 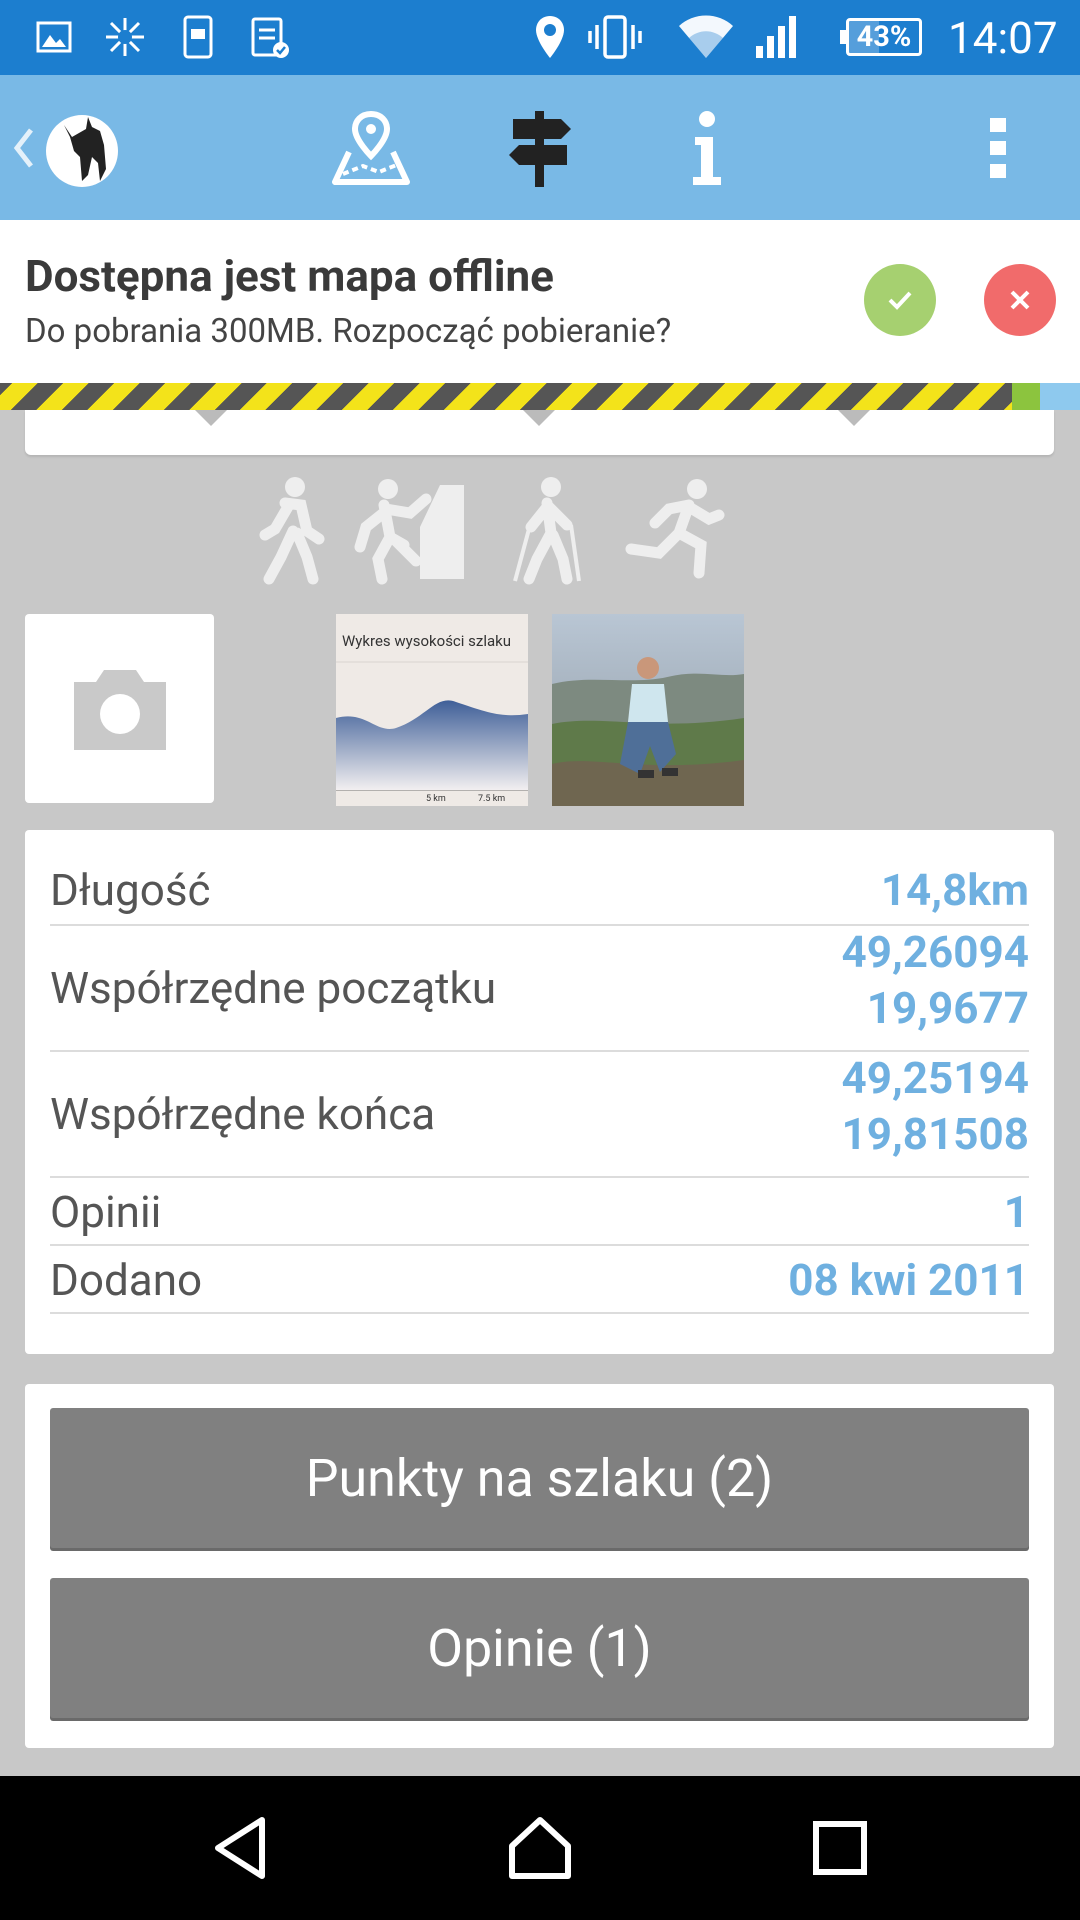 What do you see at coordinates (1060, 396) in the screenshot?
I see `hazard-stripe-blue` at bounding box center [1060, 396].